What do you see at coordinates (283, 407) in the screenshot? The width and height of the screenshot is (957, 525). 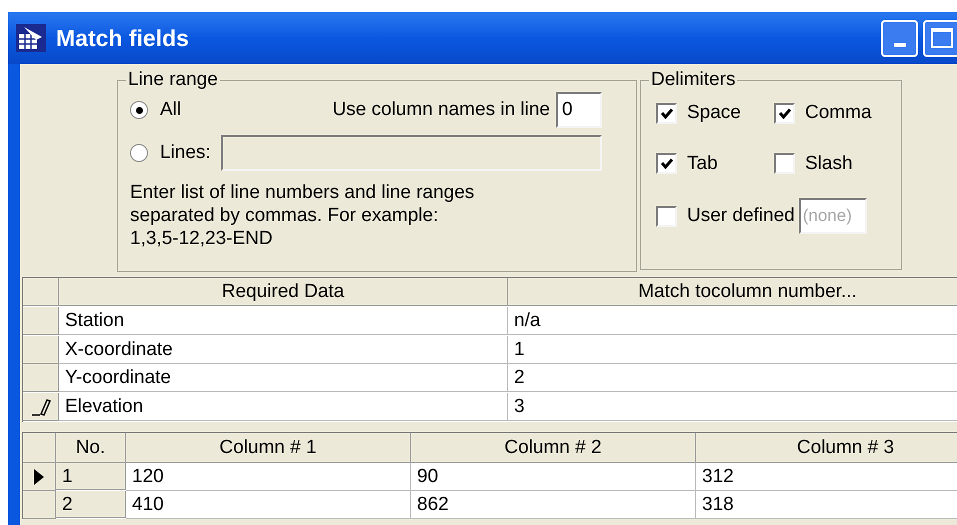 I see `table-cell: Elevation` at bounding box center [283, 407].